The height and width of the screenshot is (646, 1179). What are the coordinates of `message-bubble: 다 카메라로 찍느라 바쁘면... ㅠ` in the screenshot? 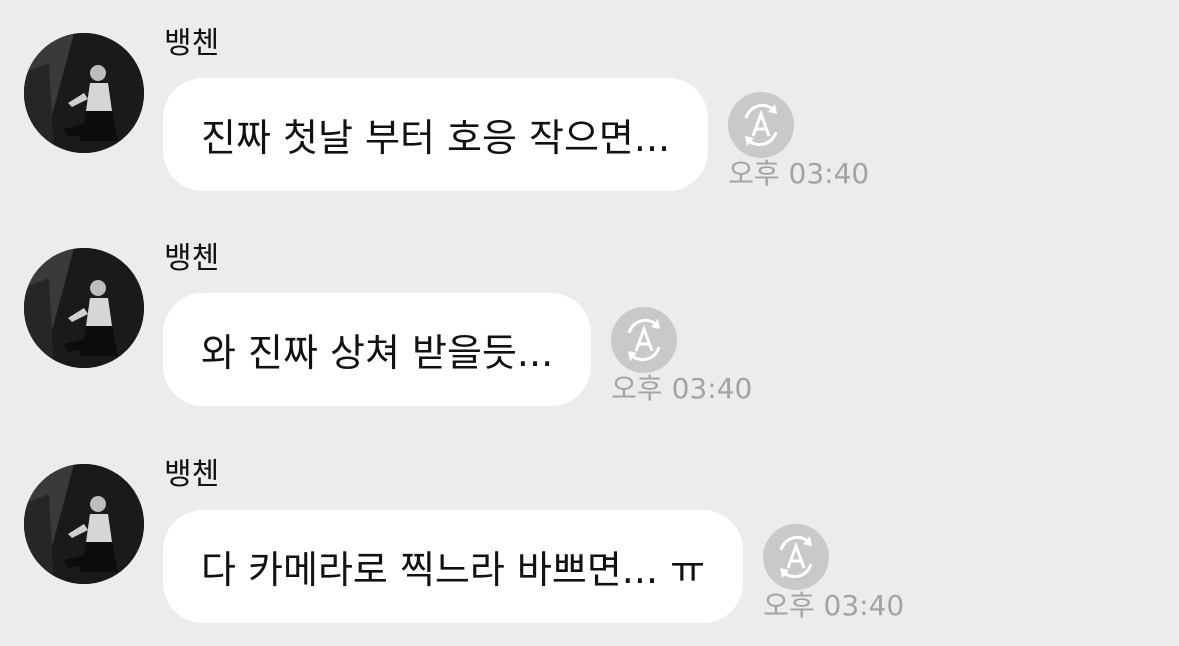 It's located at (453, 566).